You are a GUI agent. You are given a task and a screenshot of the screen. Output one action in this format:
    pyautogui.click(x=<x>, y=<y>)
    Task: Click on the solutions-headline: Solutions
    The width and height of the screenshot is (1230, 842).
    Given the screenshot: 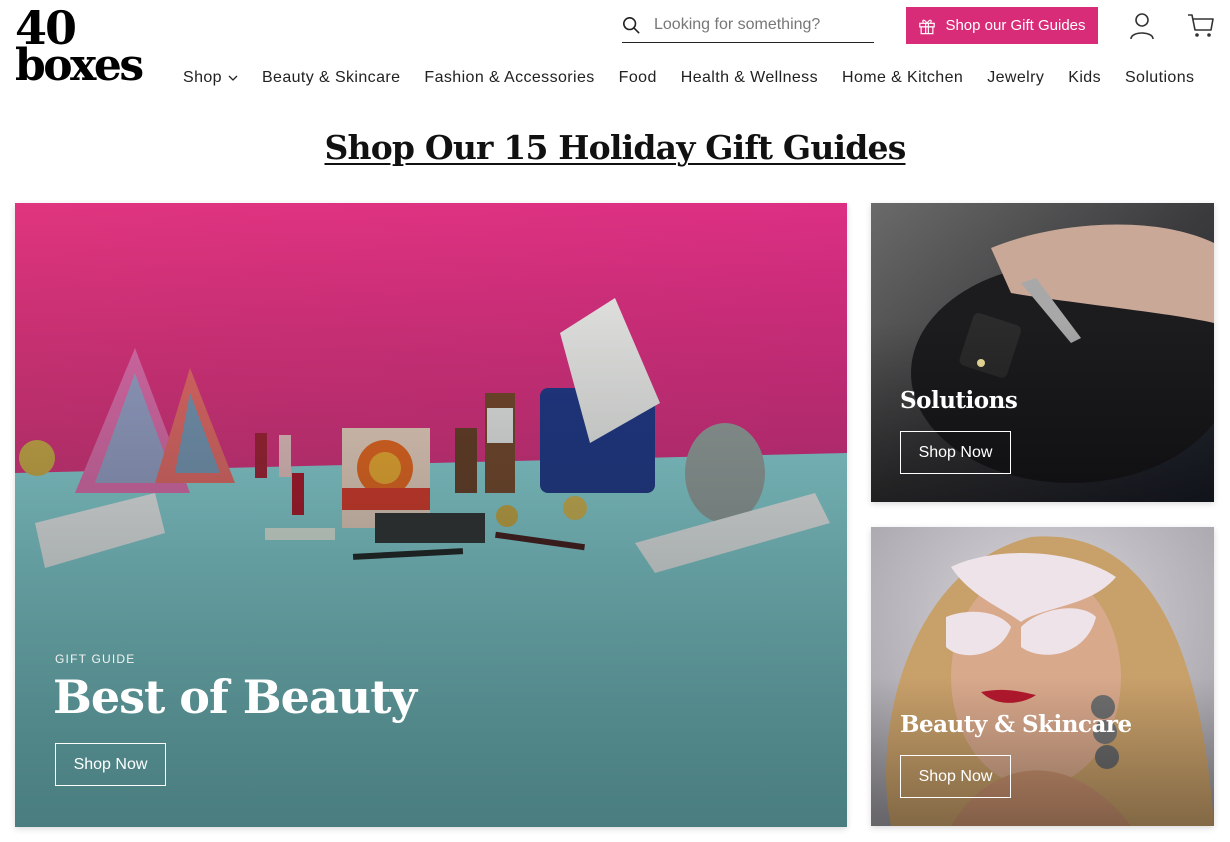 What is the action you would take?
    pyautogui.click(x=959, y=400)
    